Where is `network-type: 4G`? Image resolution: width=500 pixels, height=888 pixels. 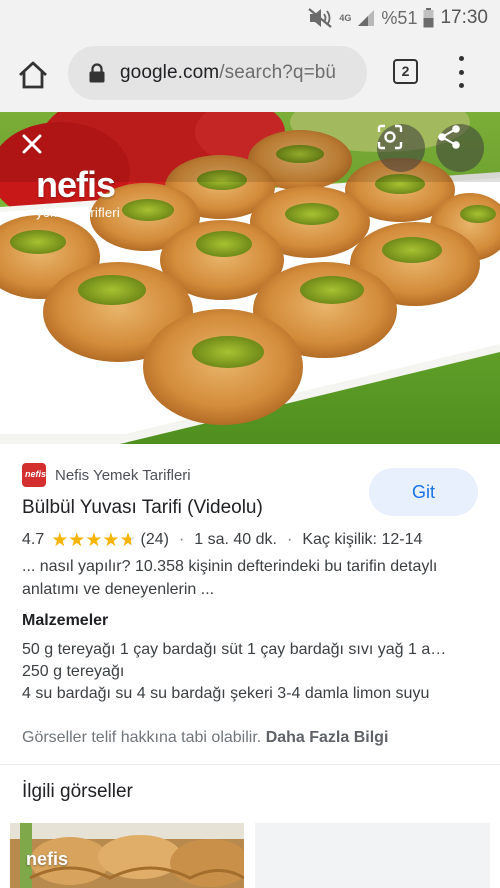
network-type: 4G is located at coordinates (345, 17).